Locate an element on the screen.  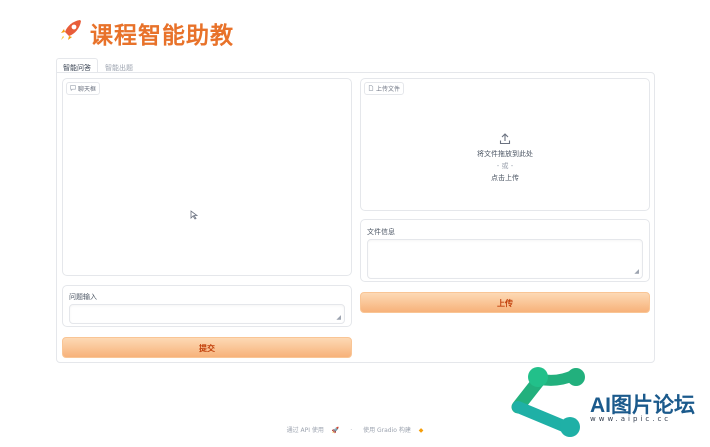
upload-icon is located at coordinates (505, 140).